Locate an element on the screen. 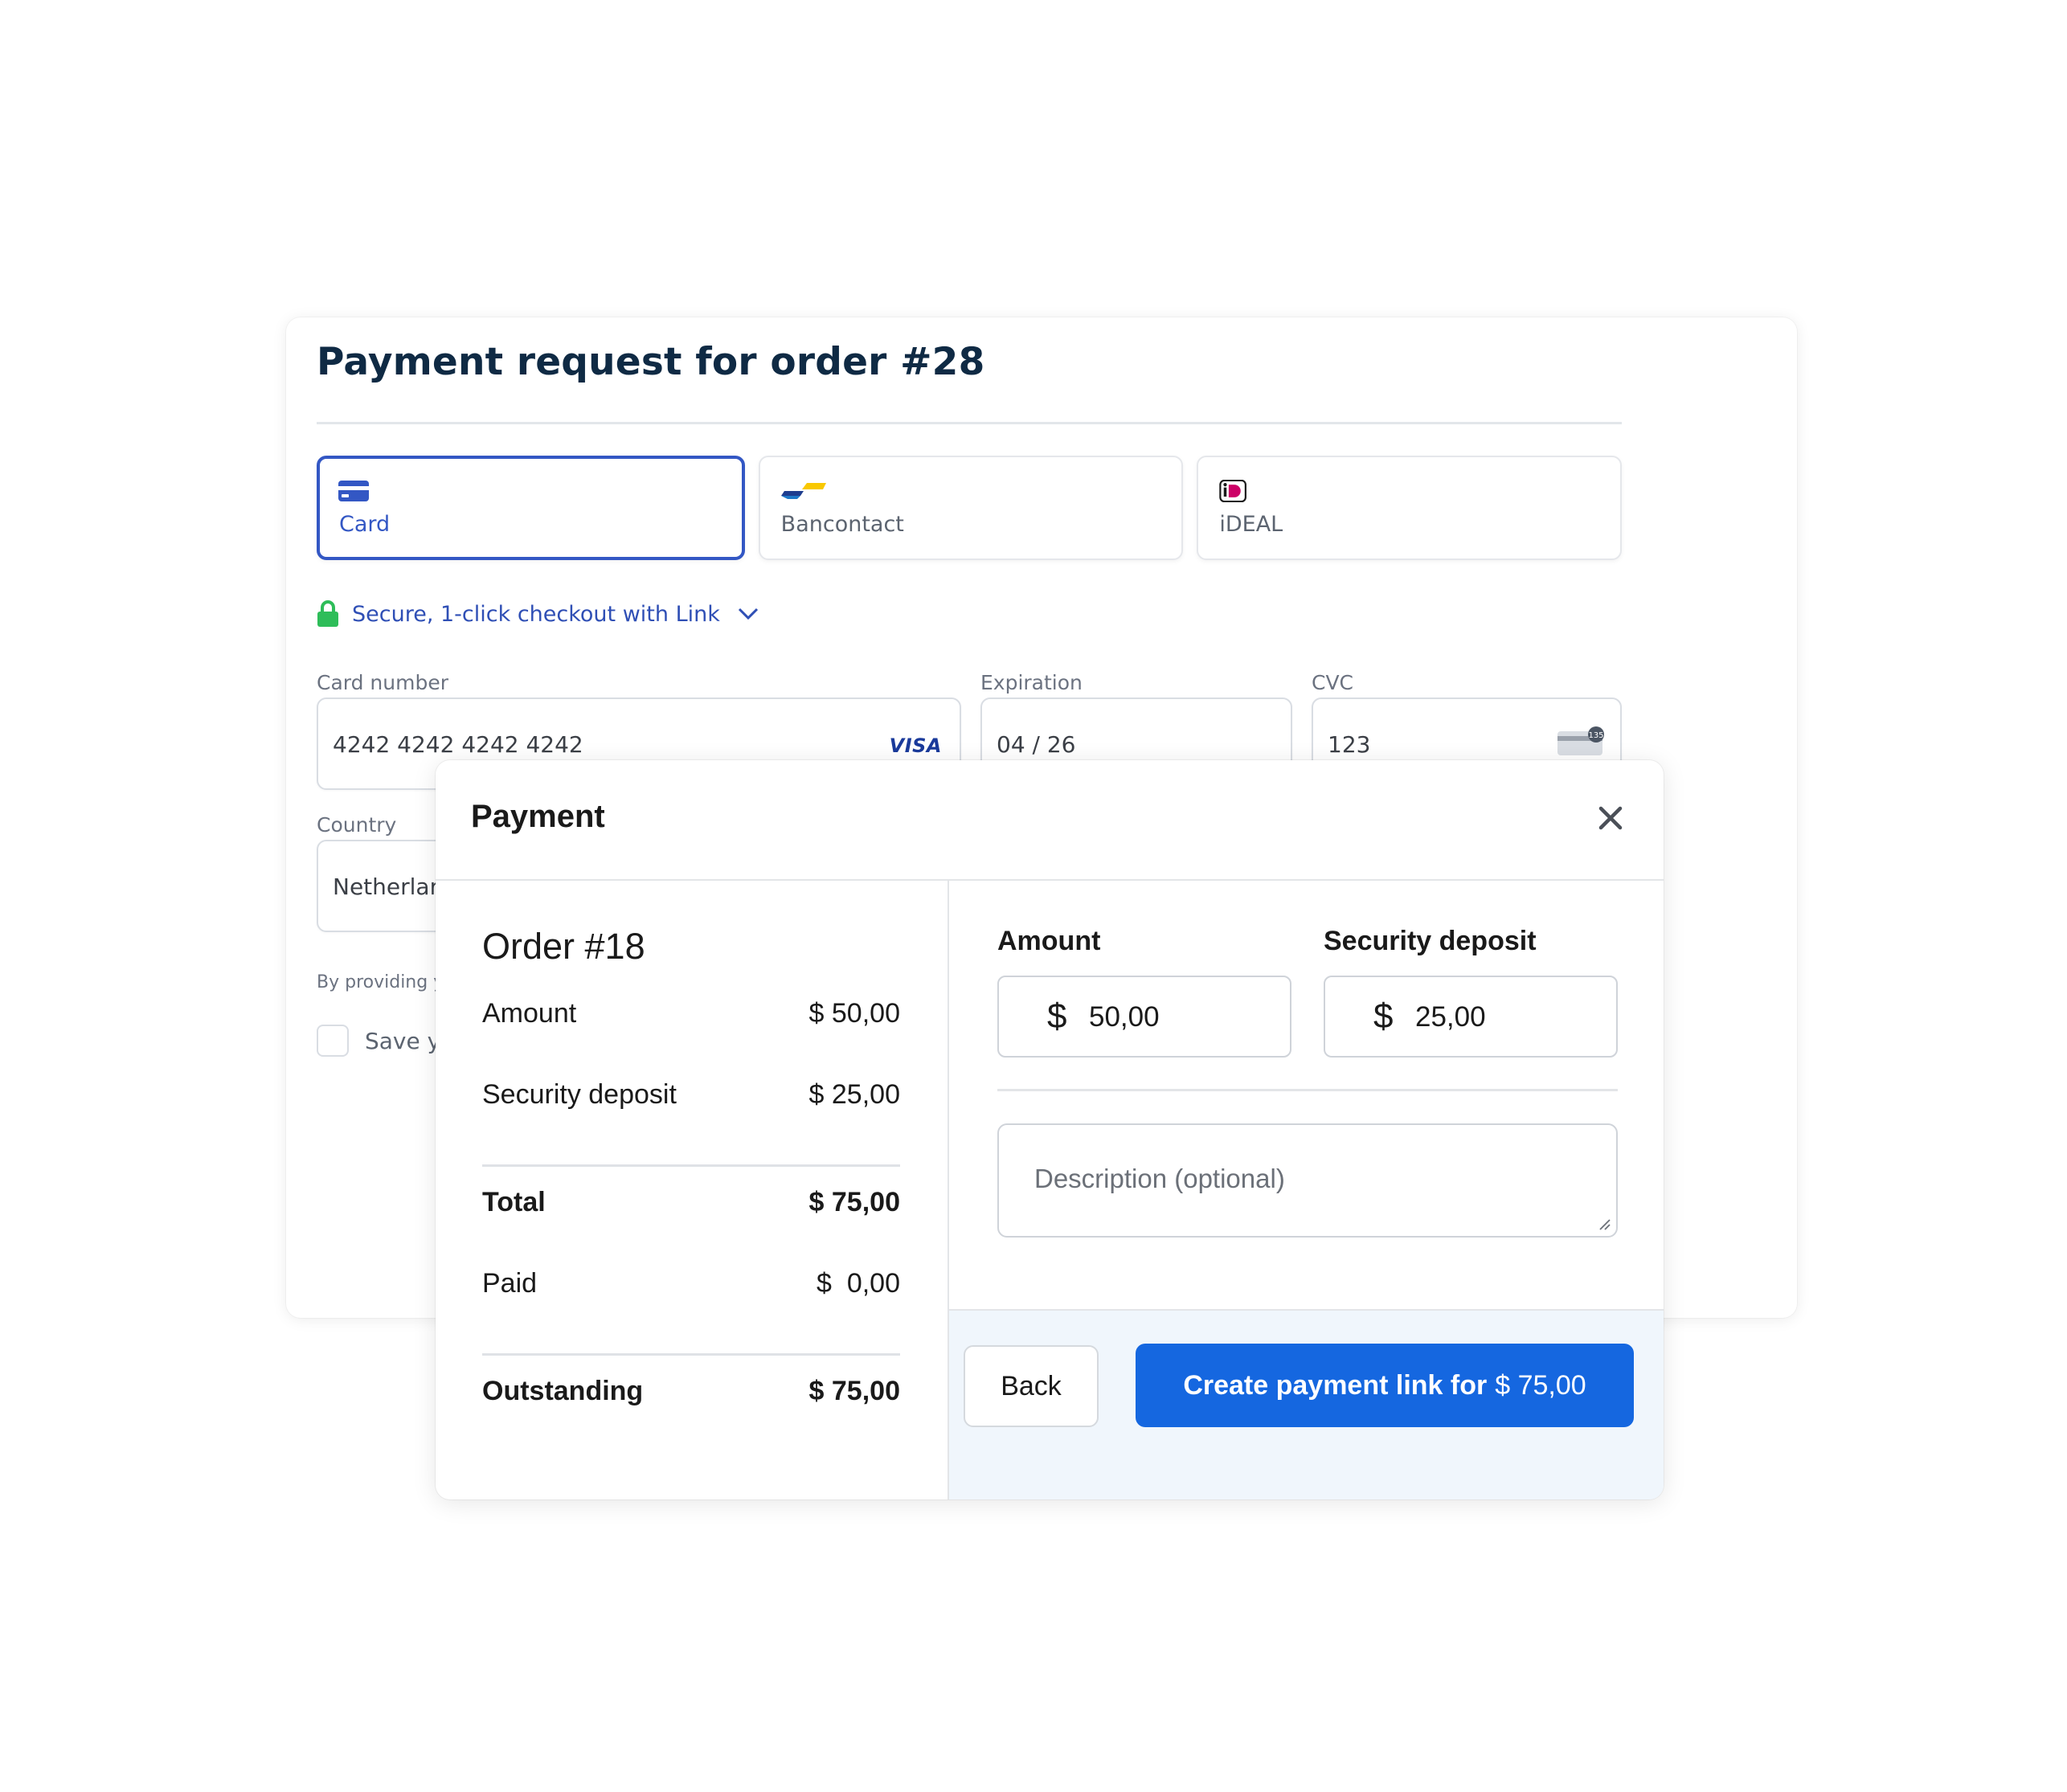  summary-label: Security deposit is located at coordinates (579, 1094).